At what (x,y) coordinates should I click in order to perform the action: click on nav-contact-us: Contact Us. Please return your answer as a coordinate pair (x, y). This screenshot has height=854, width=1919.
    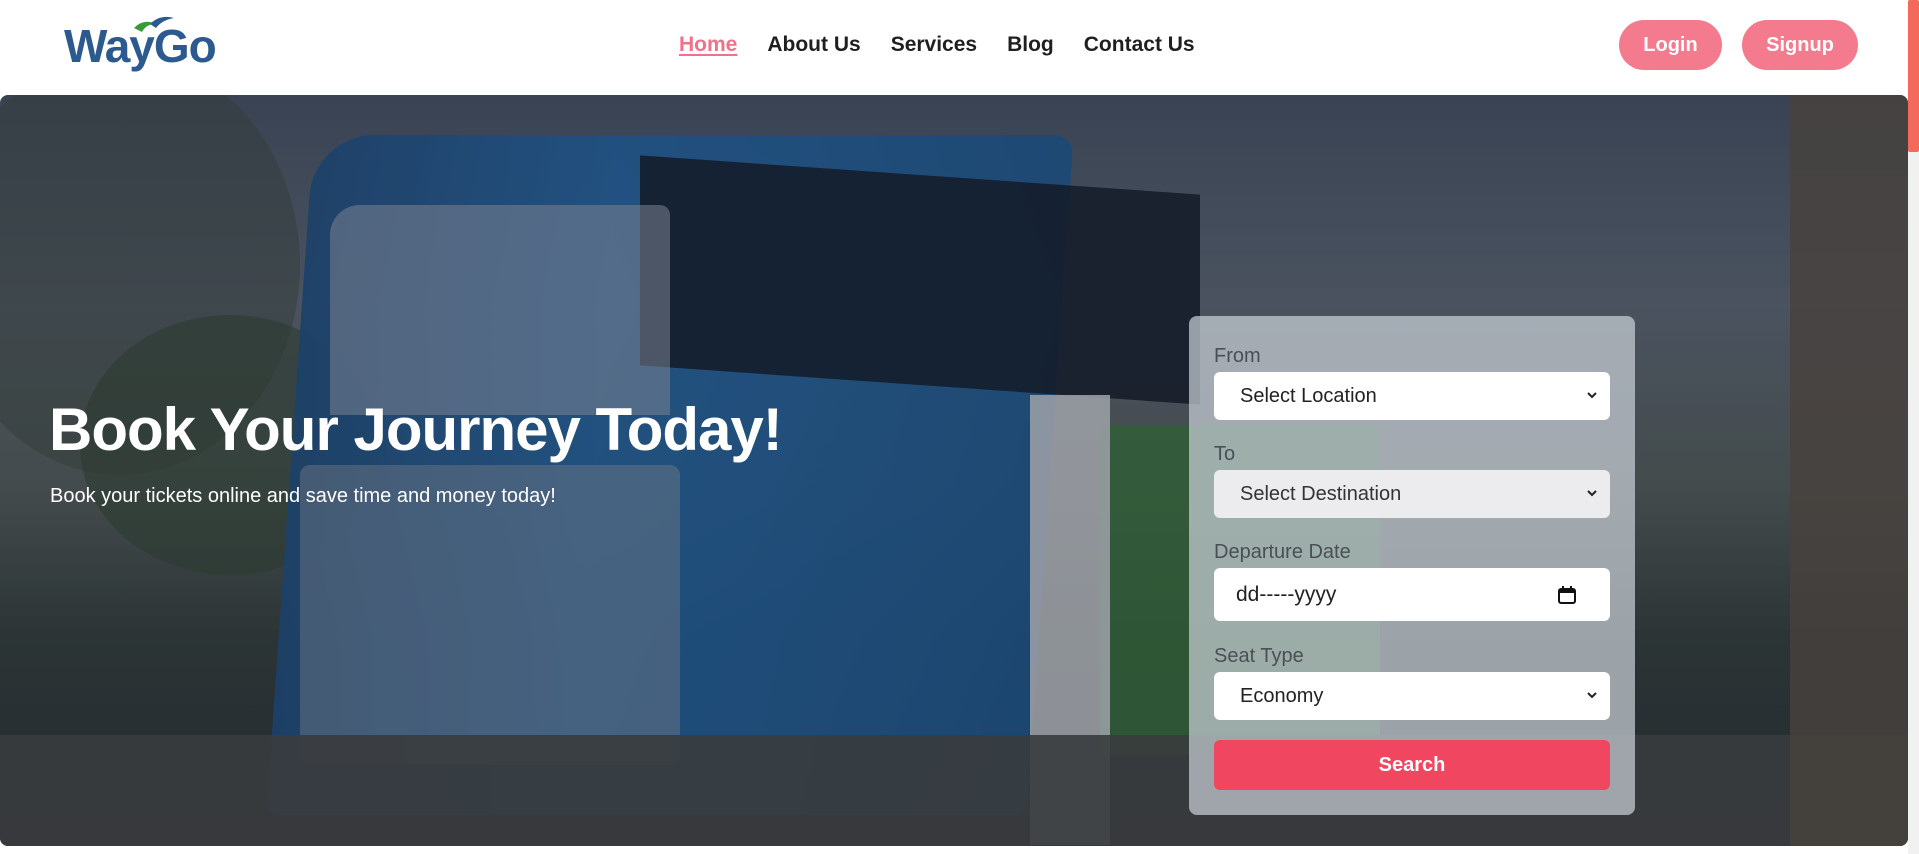
    Looking at the image, I should click on (1139, 45).